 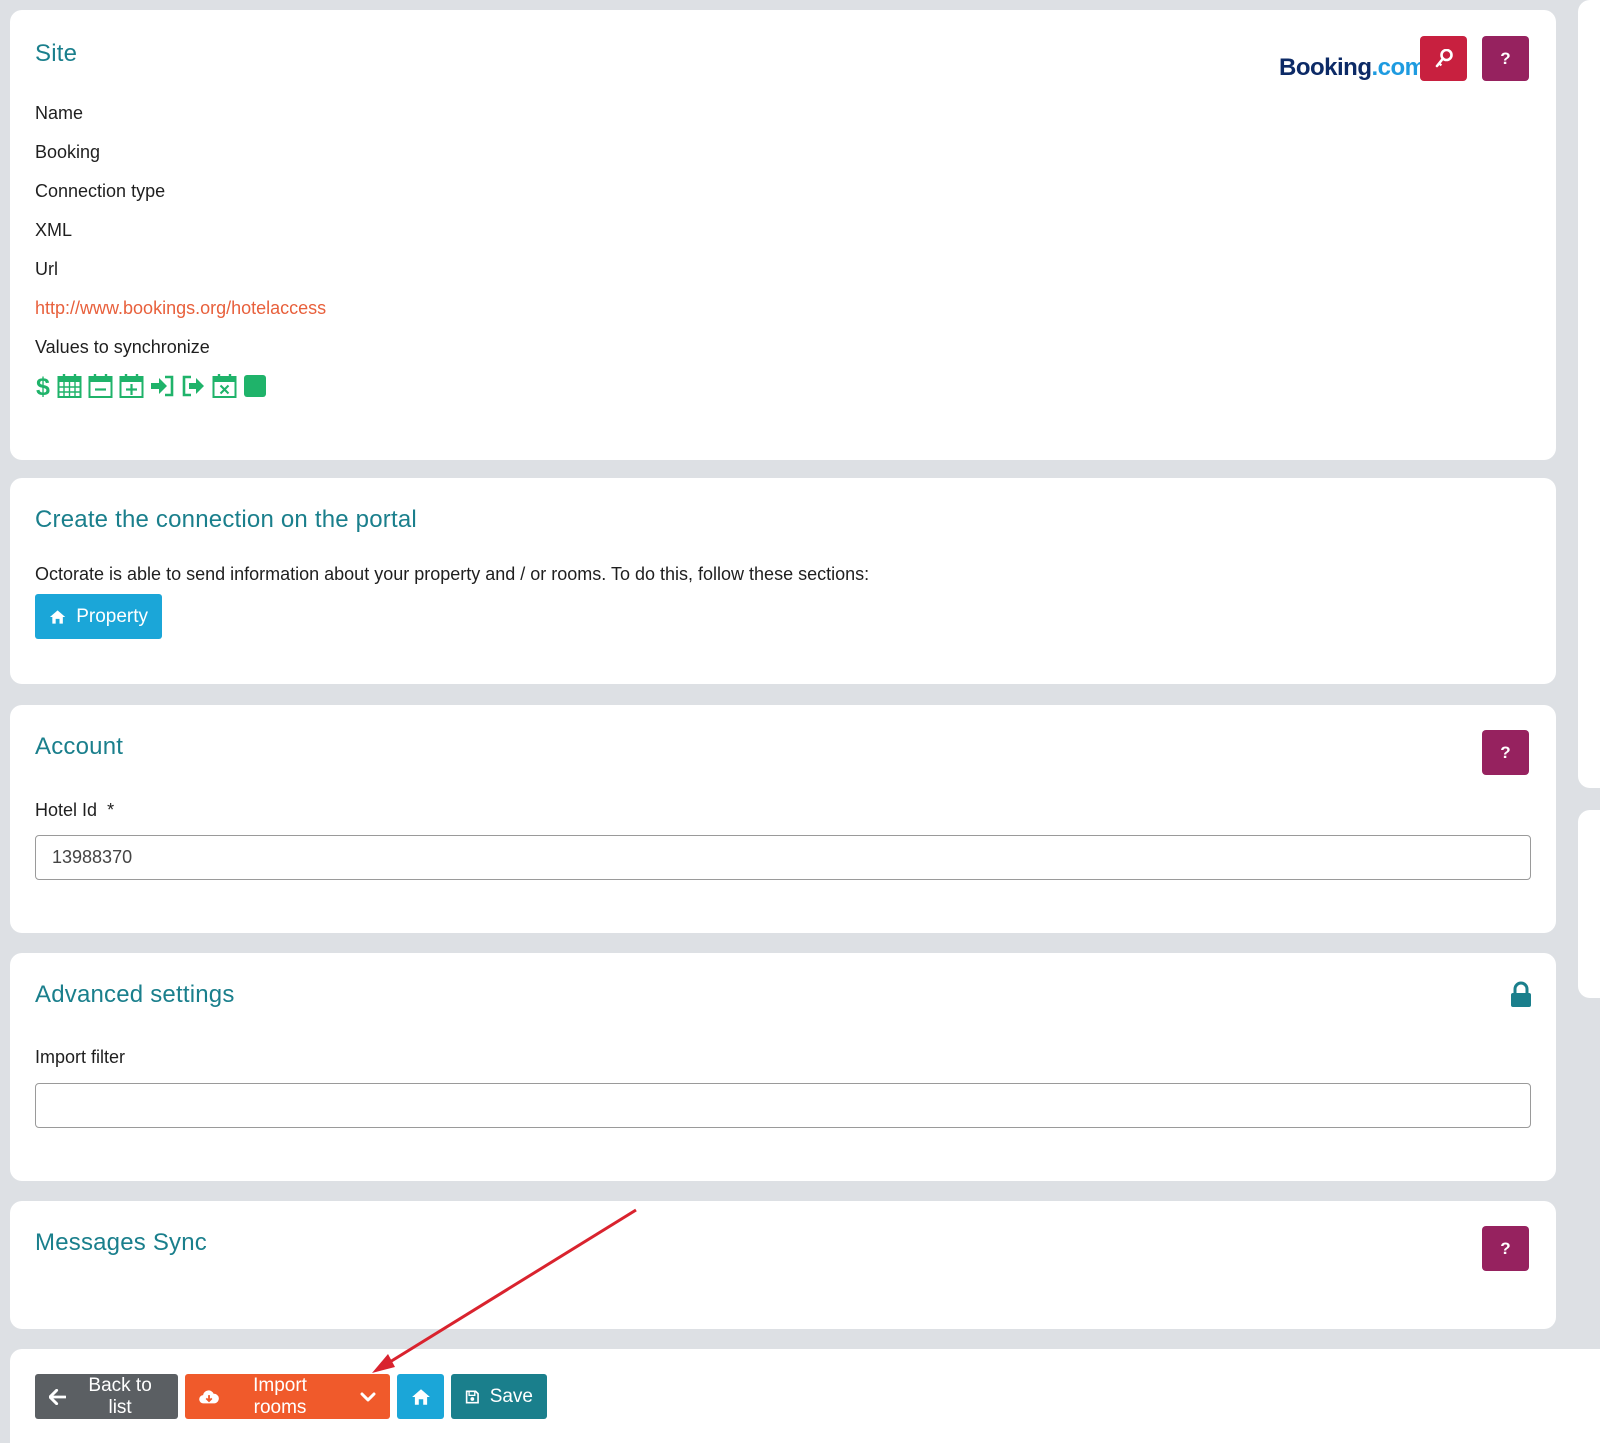 What do you see at coordinates (100, 386) in the screenshot?
I see `calendar-minus-icon` at bounding box center [100, 386].